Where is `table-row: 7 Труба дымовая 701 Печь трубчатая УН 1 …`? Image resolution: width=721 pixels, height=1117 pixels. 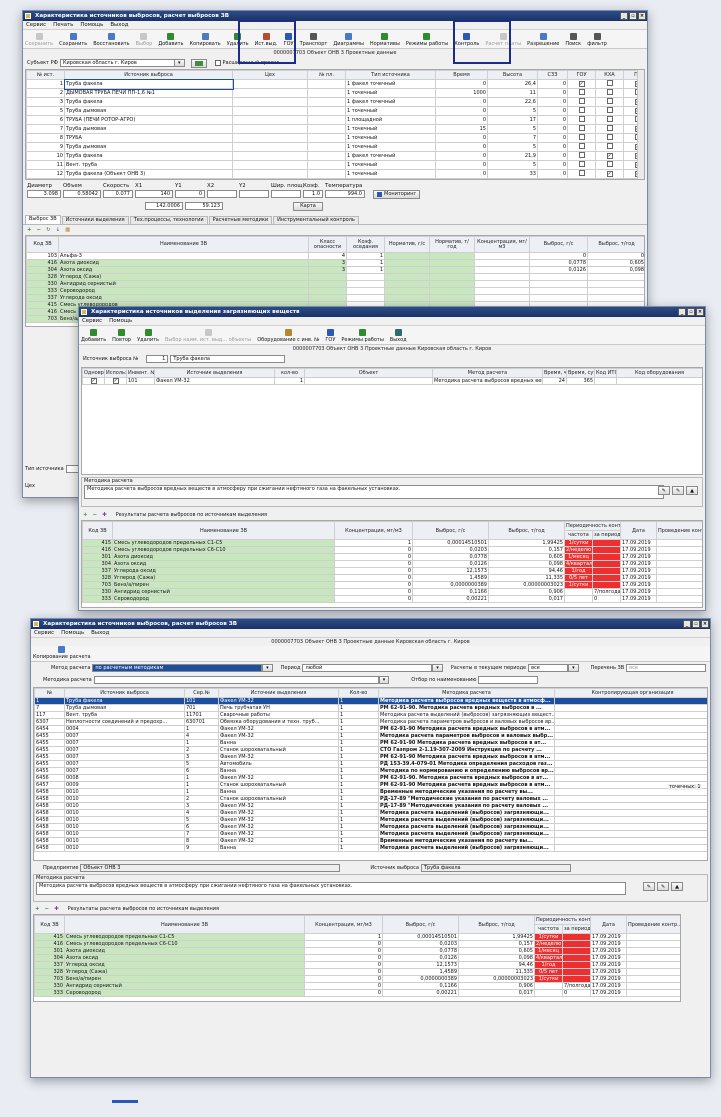
table-row: 7 Труба дымовая 701 Печь трубчатая УН 1 … is located at coordinates (370, 708).